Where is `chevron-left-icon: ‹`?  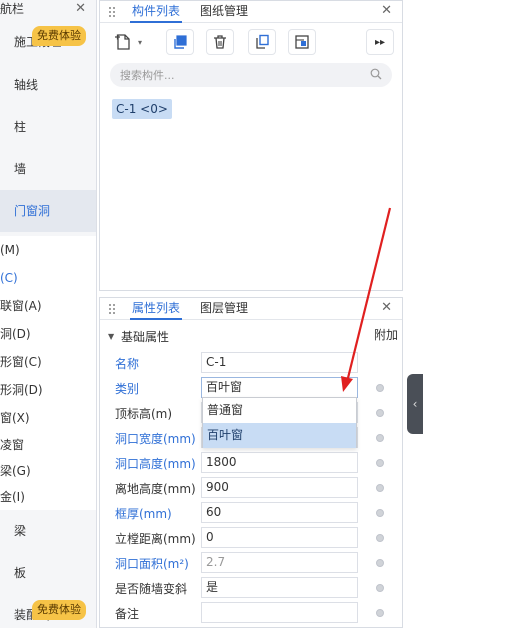 chevron-left-icon: ‹ is located at coordinates (415, 404).